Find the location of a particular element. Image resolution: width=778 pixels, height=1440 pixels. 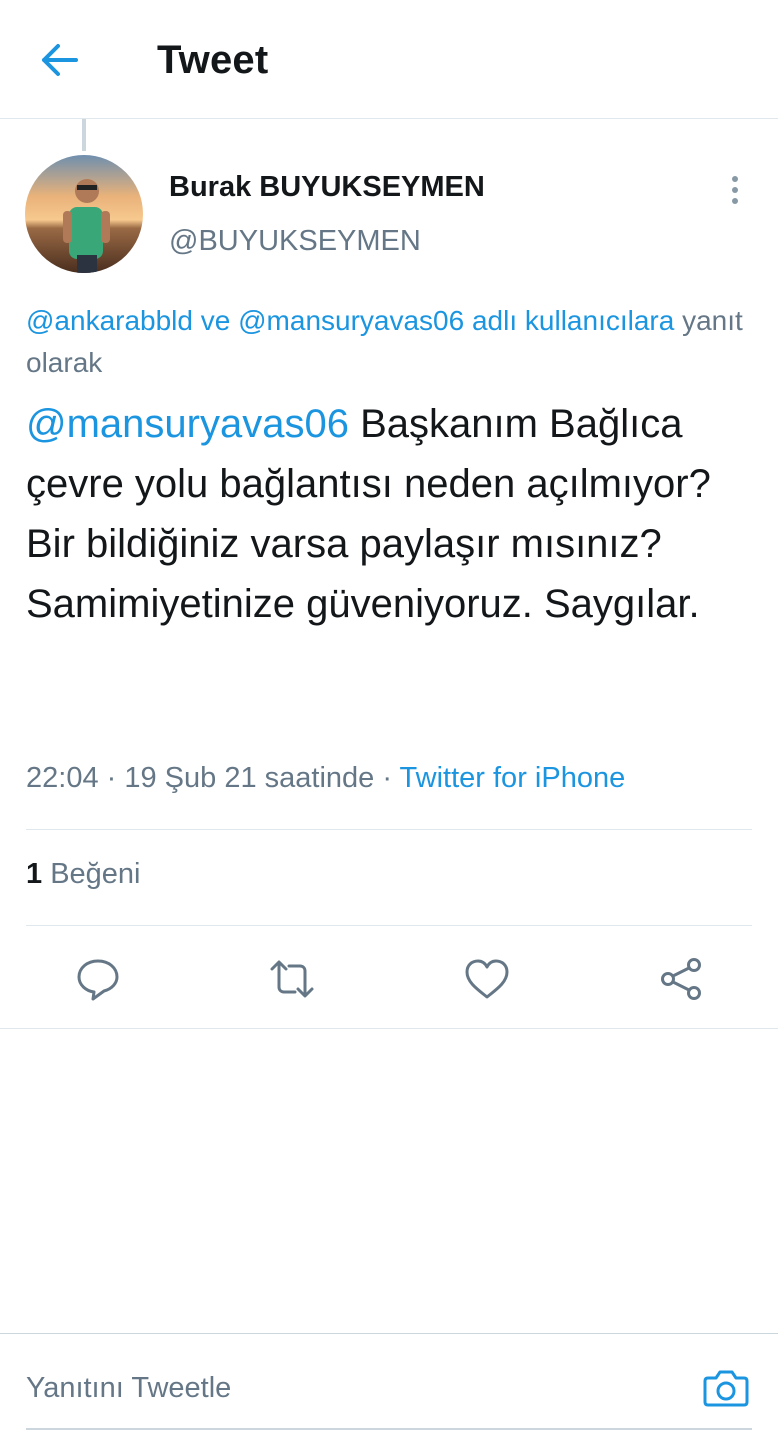

camera-icon is located at coordinates (726, 1388).